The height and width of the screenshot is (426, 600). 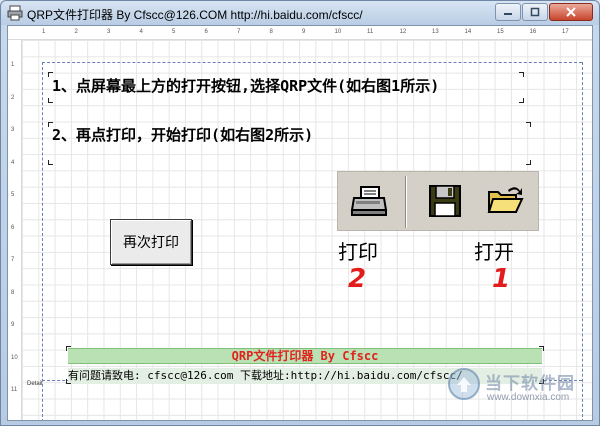 What do you see at coordinates (435, 32) in the screenshot?
I see `ruler-tick-label: 13` at bounding box center [435, 32].